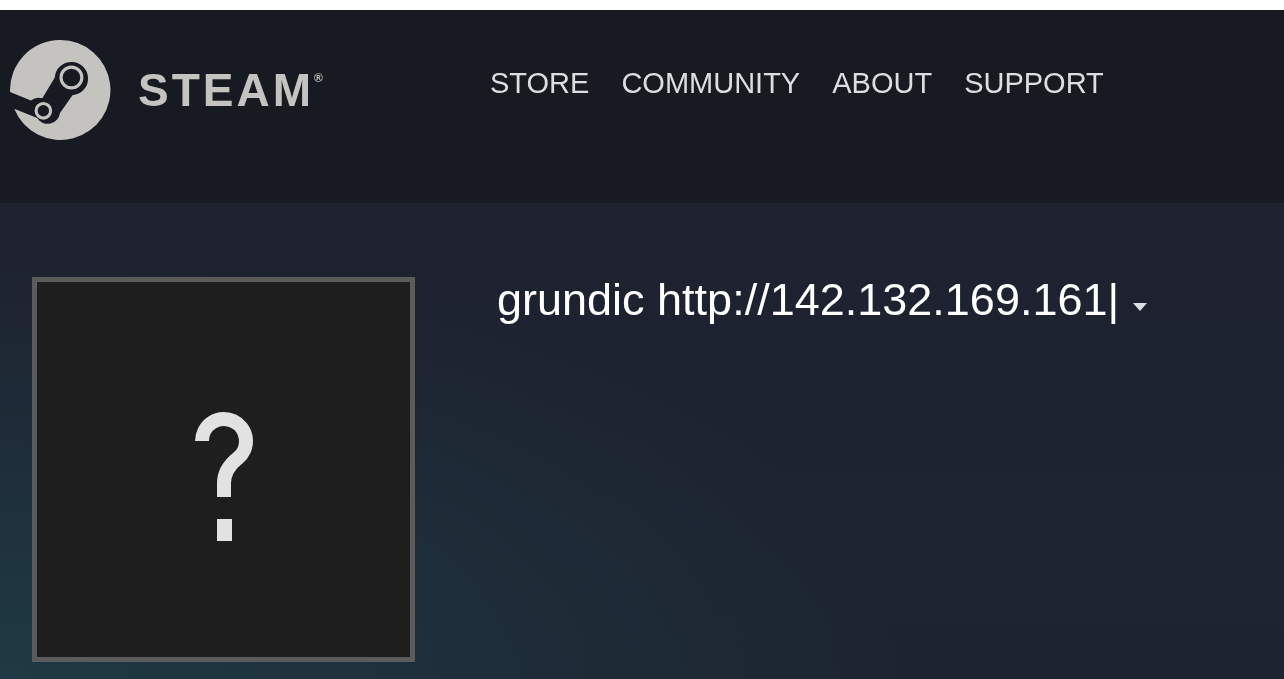 This screenshot has height=679, width=1284. What do you see at coordinates (223, 475) in the screenshot?
I see `question-mark-icon` at bounding box center [223, 475].